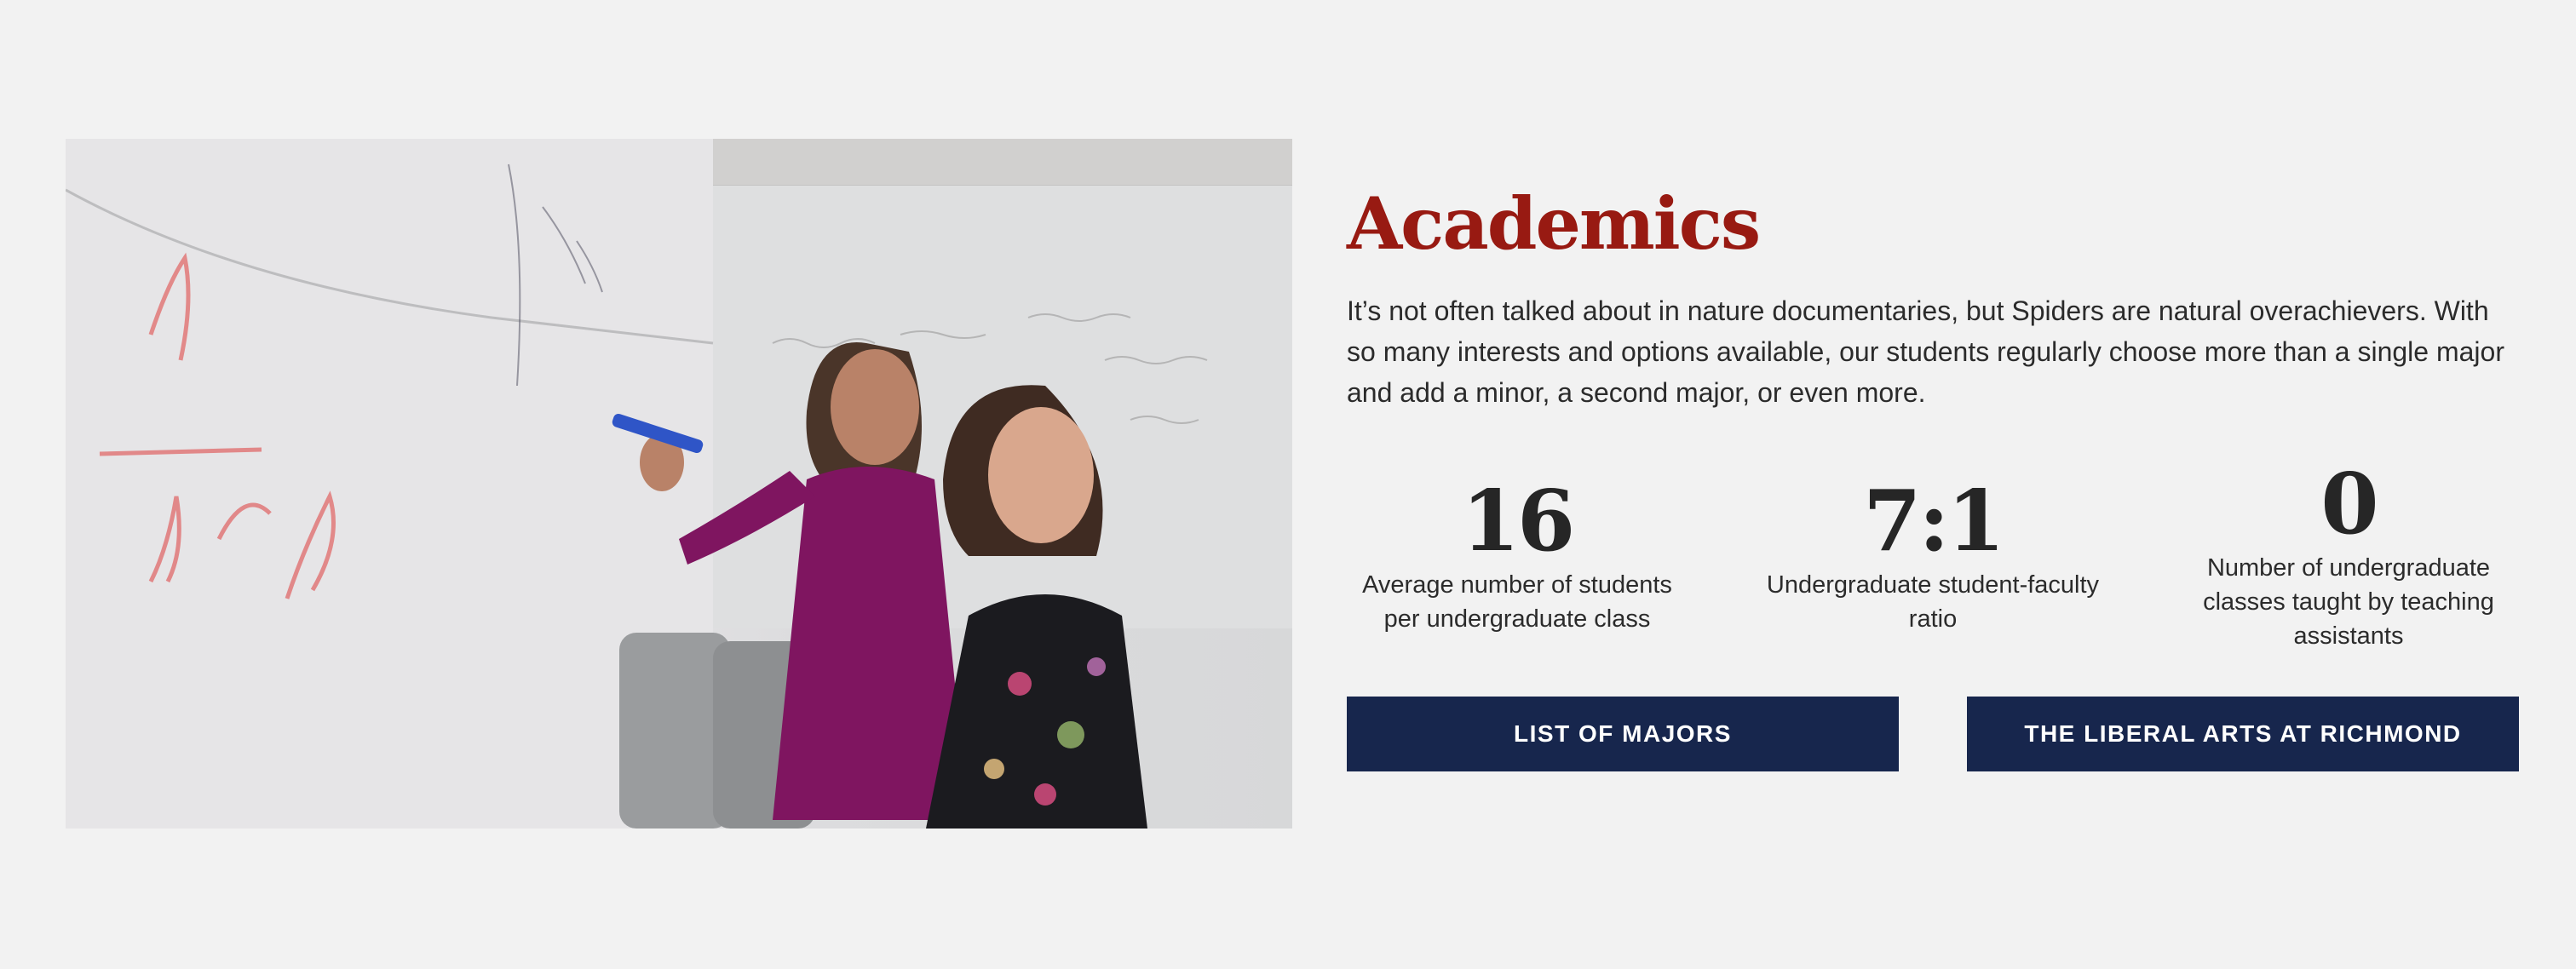 The width and height of the screenshot is (2576, 969). What do you see at coordinates (1623, 734) in the screenshot?
I see `list-of-majors-button: LIST OF MAJORS` at bounding box center [1623, 734].